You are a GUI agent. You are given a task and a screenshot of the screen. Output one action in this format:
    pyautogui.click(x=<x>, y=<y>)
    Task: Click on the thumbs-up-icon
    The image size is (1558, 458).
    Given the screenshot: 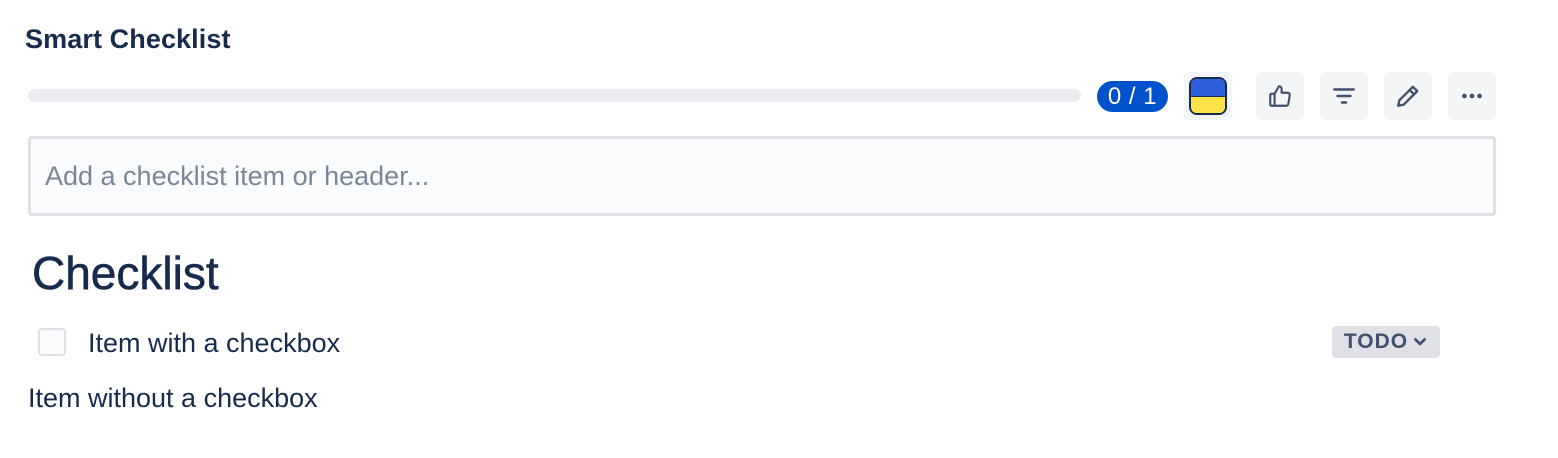 What is the action you would take?
    pyautogui.click(x=1280, y=96)
    